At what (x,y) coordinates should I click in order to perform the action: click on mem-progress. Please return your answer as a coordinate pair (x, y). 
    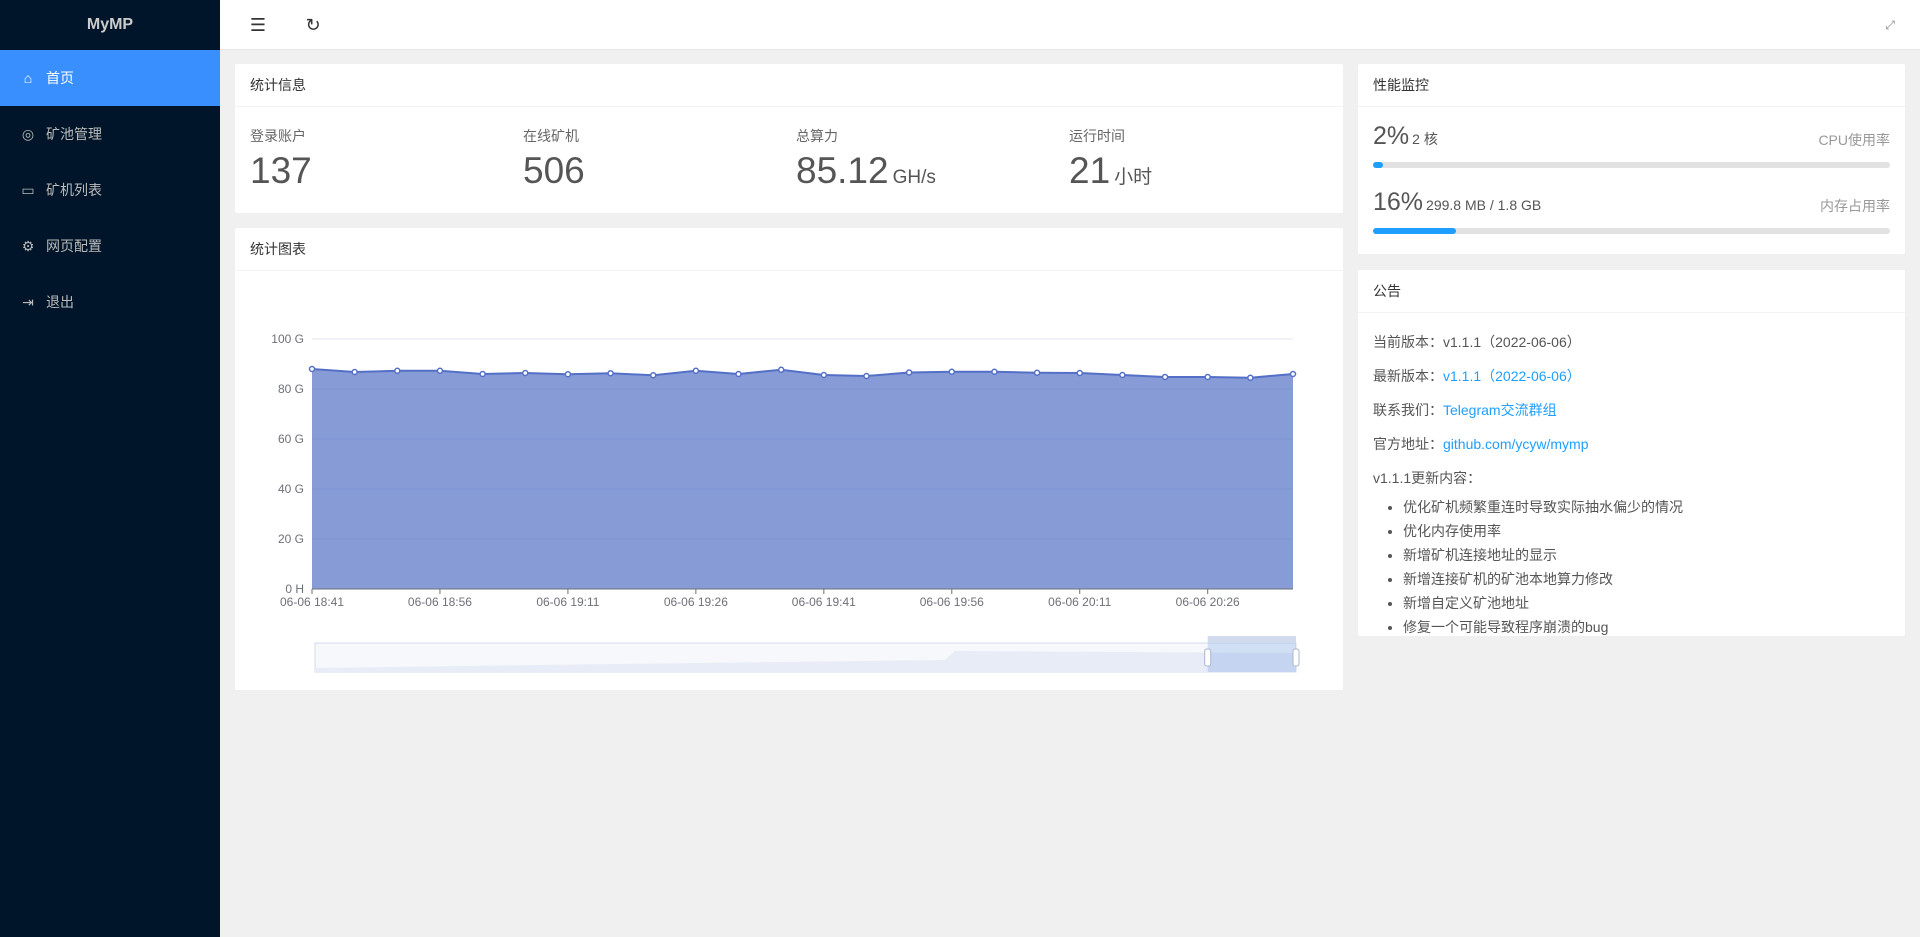
    Looking at the image, I should click on (1631, 231).